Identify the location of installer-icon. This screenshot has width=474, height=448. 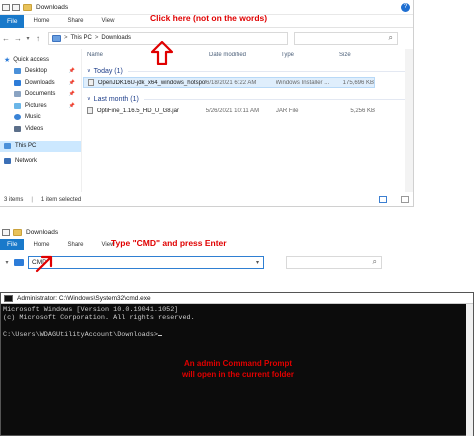
(91, 82).